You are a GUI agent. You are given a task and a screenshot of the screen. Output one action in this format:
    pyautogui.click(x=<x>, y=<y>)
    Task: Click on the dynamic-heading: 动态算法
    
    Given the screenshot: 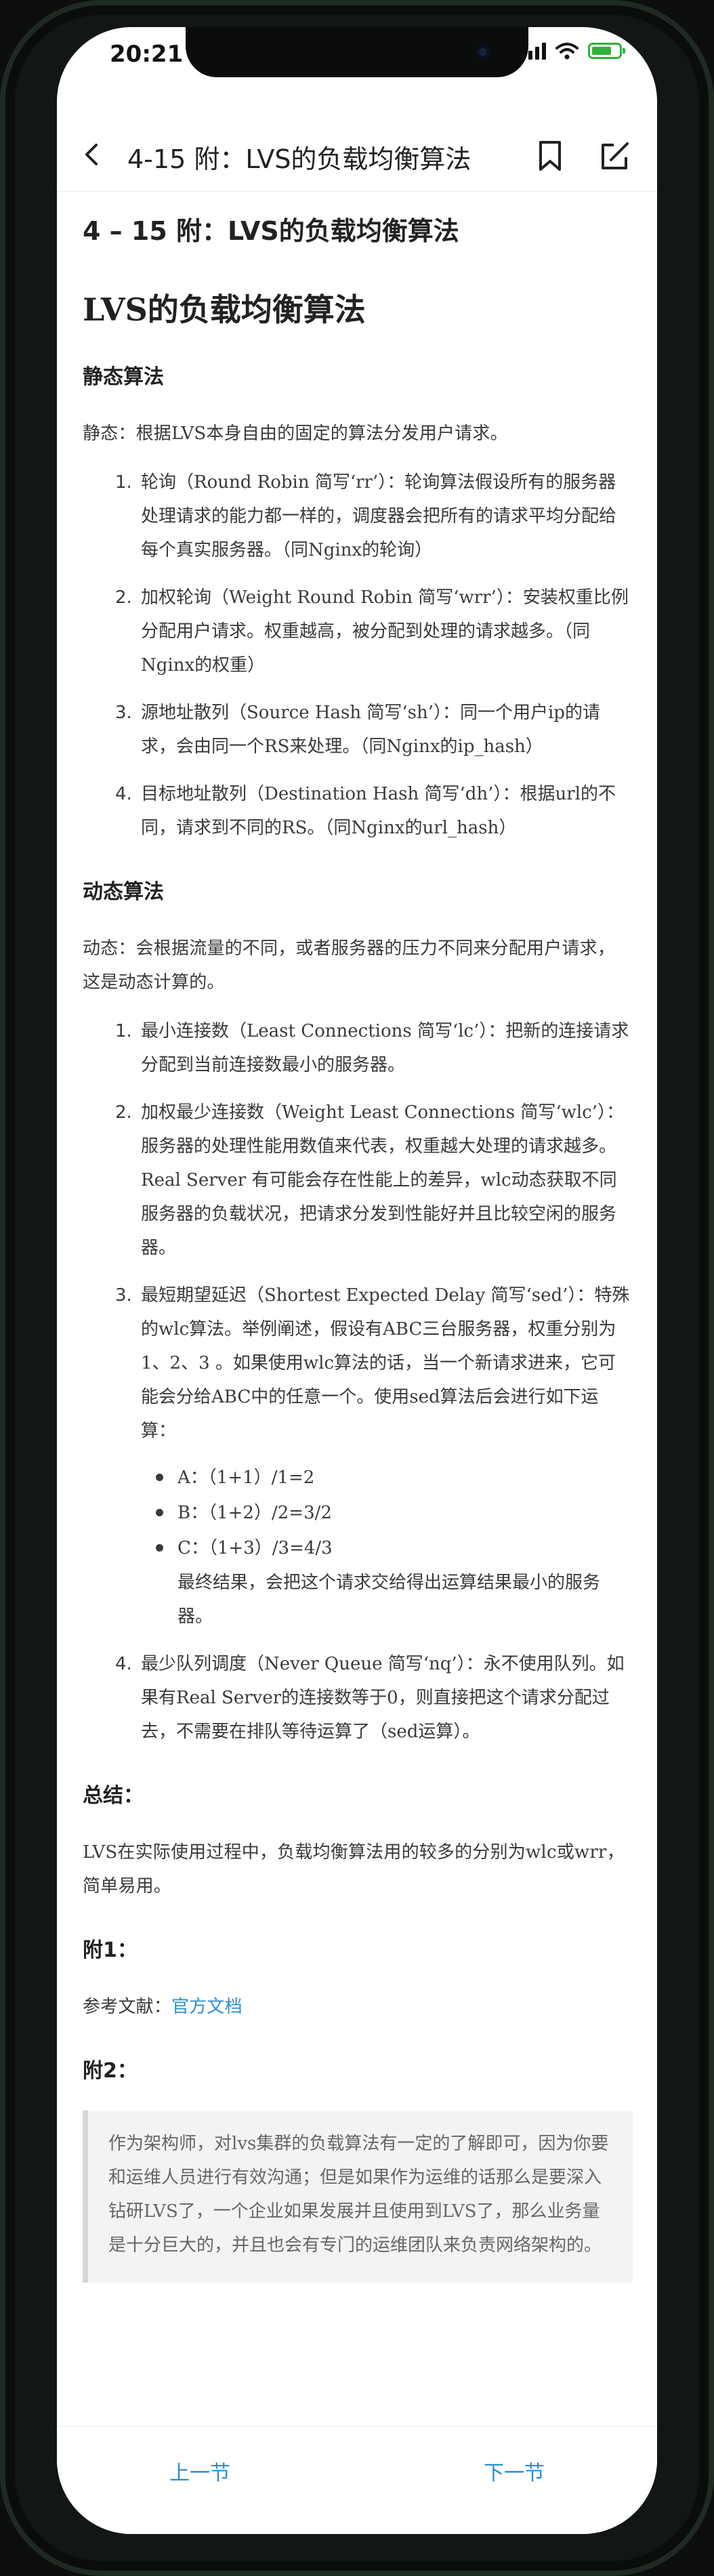 What is the action you would take?
    pyautogui.click(x=123, y=892)
    